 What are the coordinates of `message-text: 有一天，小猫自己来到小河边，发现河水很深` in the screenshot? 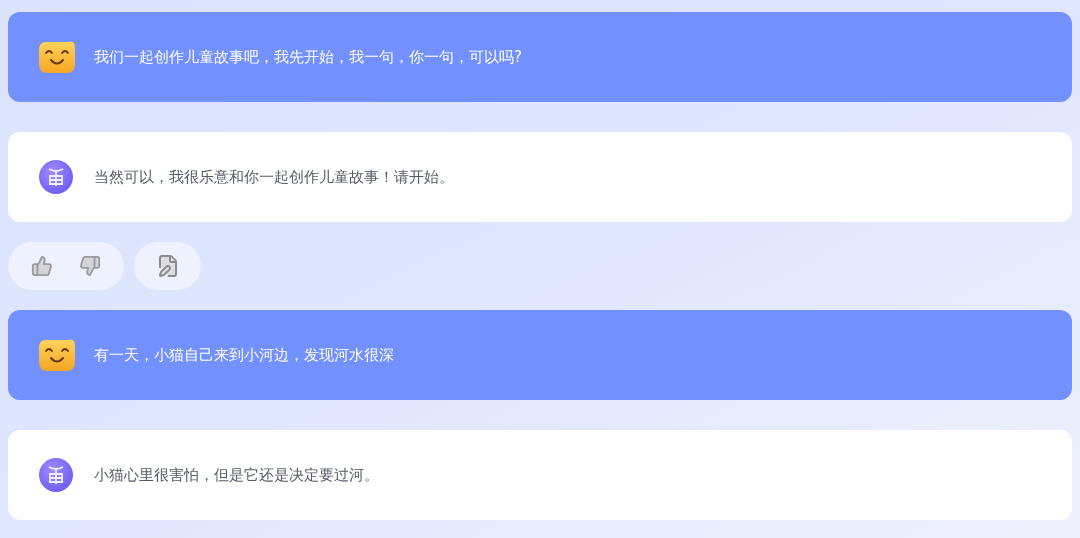 It's located at (244, 355).